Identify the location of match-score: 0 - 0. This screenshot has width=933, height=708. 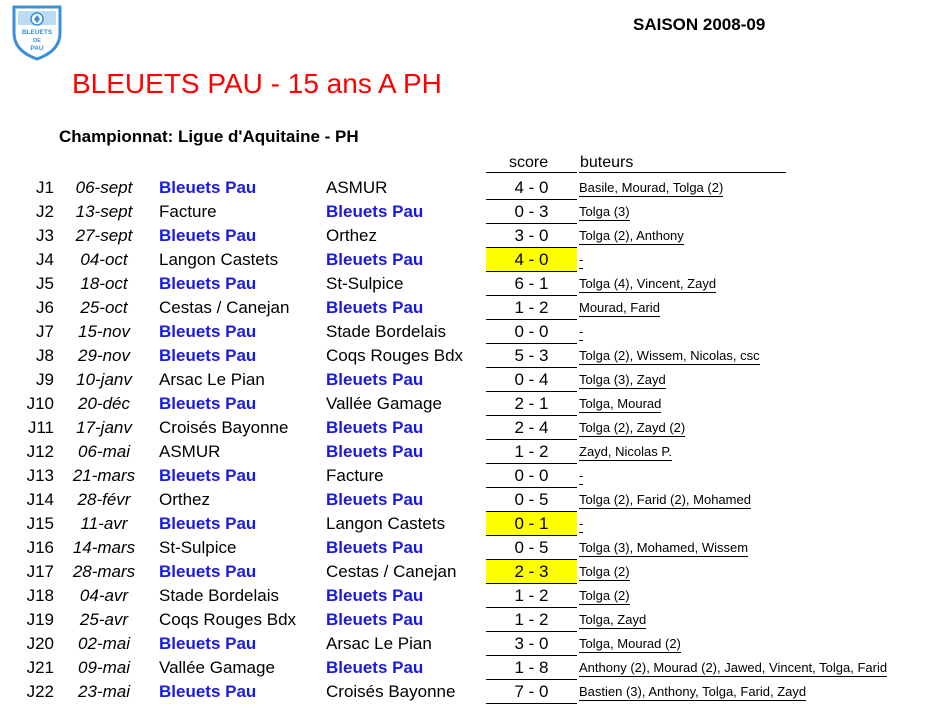
(531, 475).